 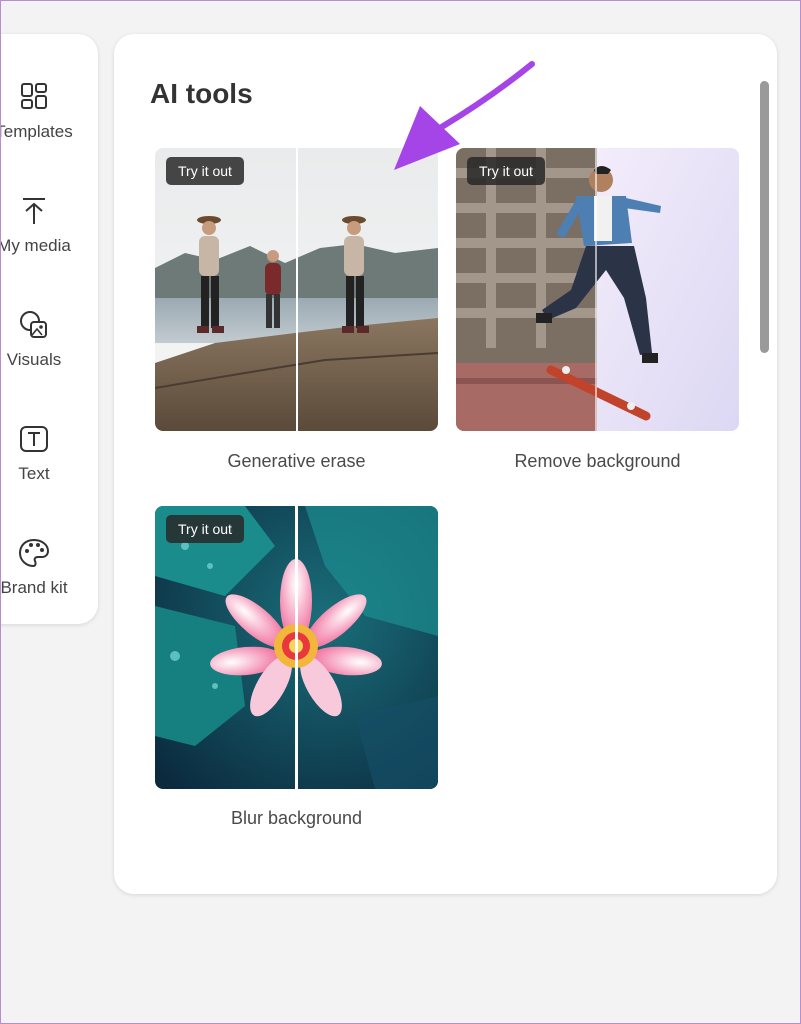 I want to click on sidebar-item-visuals: Visuals, so click(x=49, y=342).